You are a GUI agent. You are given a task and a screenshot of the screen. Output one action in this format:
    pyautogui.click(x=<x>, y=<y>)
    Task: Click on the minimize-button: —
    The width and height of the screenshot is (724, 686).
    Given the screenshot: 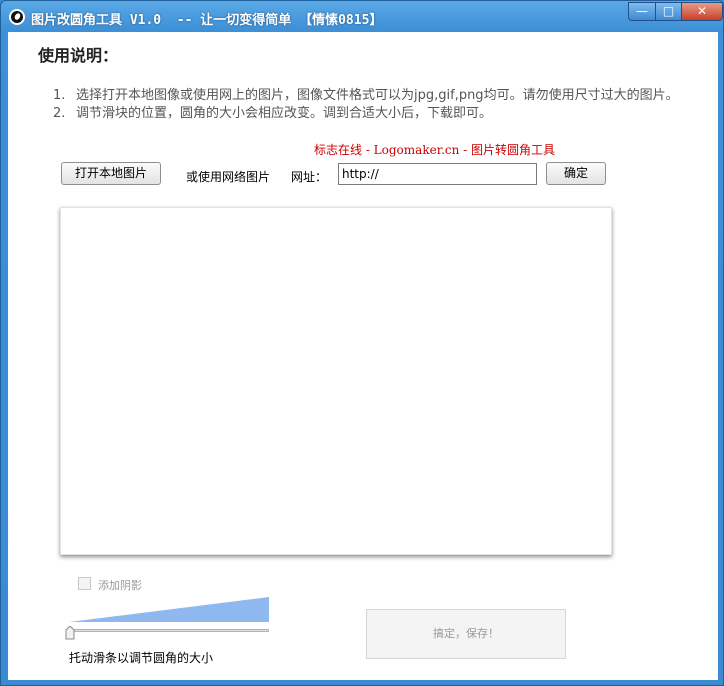 What is the action you would take?
    pyautogui.click(x=642, y=11)
    